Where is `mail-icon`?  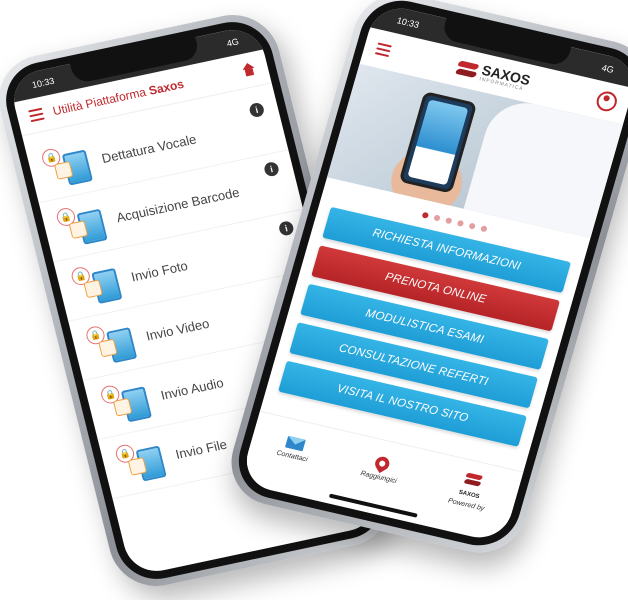
mail-icon is located at coordinates (296, 443).